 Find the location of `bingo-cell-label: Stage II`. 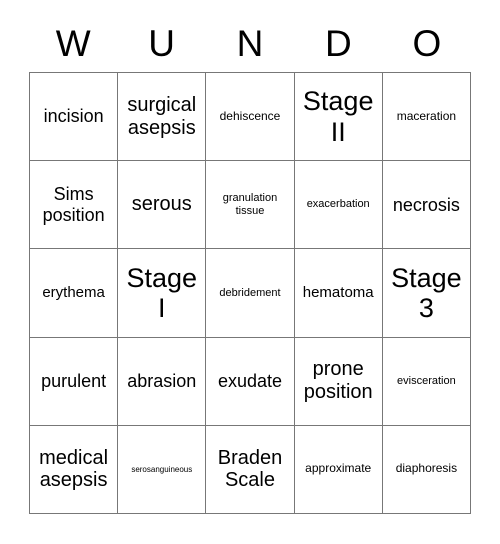

bingo-cell-label: Stage II is located at coordinates (338, 116).